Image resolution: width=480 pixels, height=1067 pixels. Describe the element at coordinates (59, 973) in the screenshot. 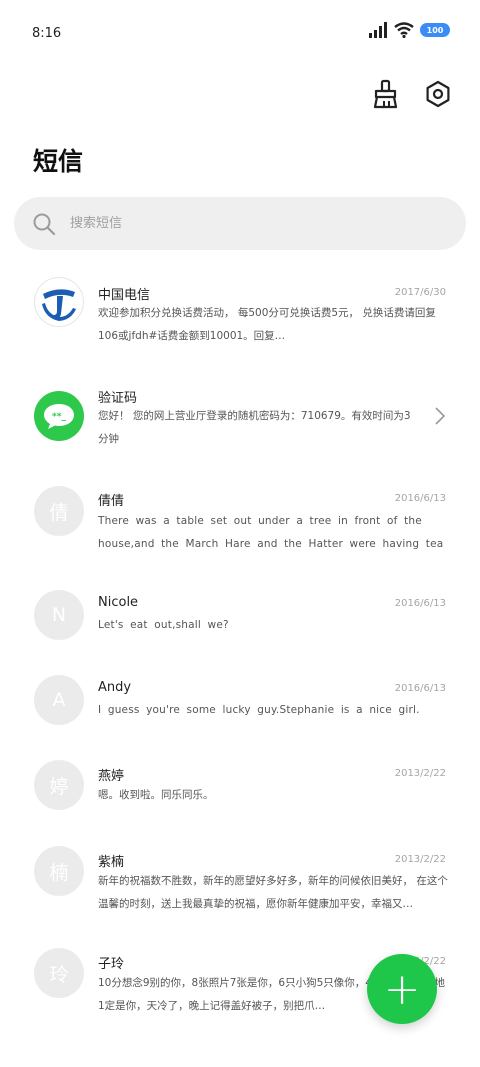

I see `avatar: 玲` at that location.